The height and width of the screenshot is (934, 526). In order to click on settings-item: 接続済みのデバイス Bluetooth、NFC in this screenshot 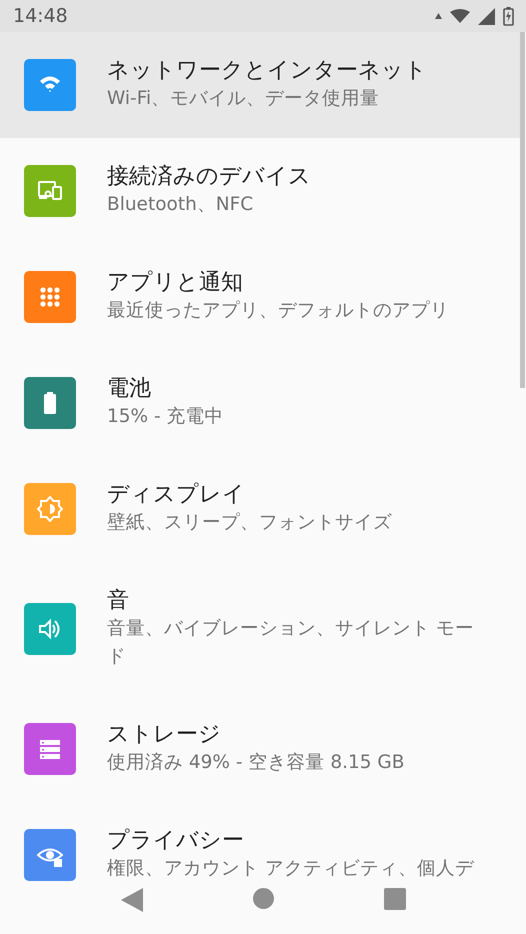, I will do `click(260, 191)`.